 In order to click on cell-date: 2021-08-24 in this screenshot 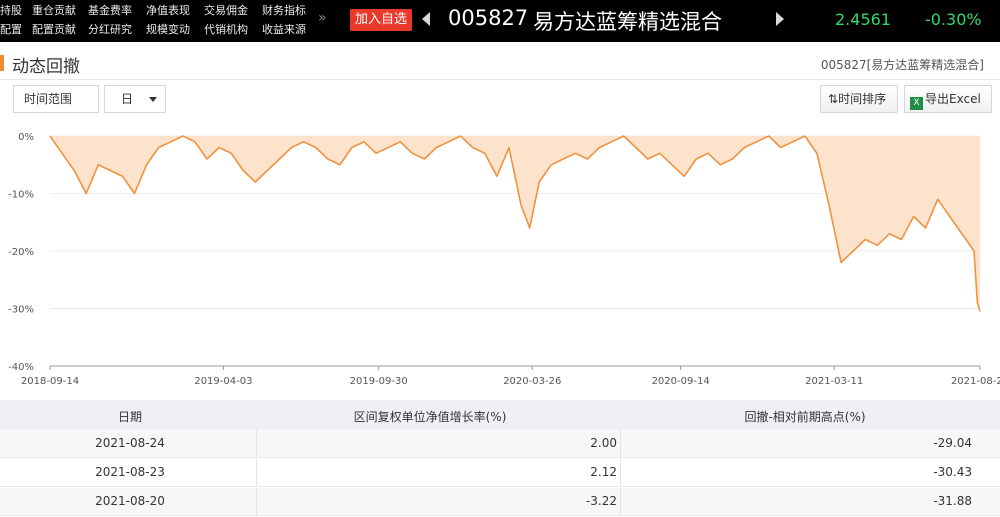, I will do `click(130, 443)`.